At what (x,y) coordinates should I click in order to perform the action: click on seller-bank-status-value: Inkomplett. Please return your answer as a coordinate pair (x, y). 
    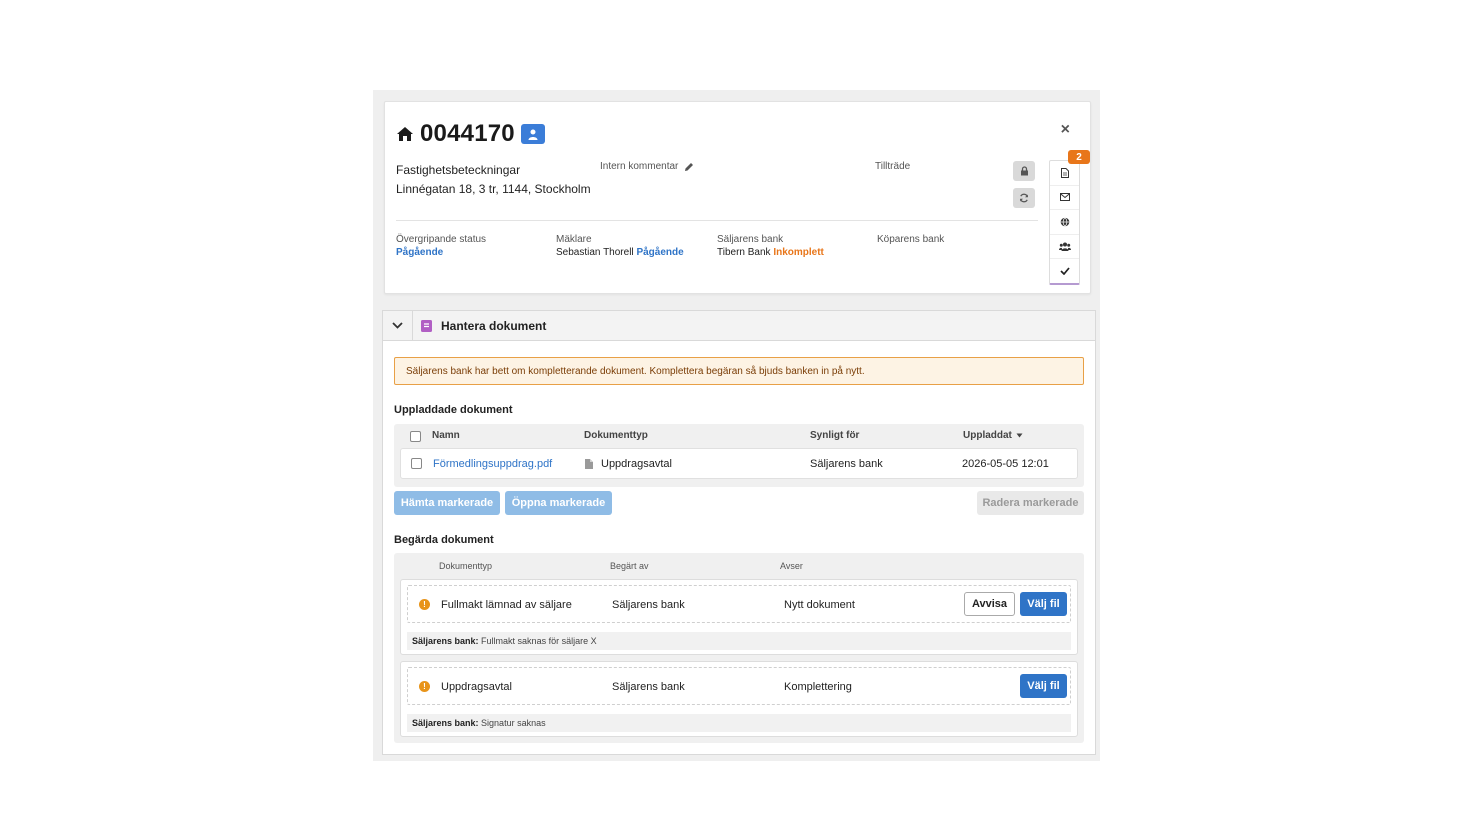
    Looking at the image, I should click on (798, 252).